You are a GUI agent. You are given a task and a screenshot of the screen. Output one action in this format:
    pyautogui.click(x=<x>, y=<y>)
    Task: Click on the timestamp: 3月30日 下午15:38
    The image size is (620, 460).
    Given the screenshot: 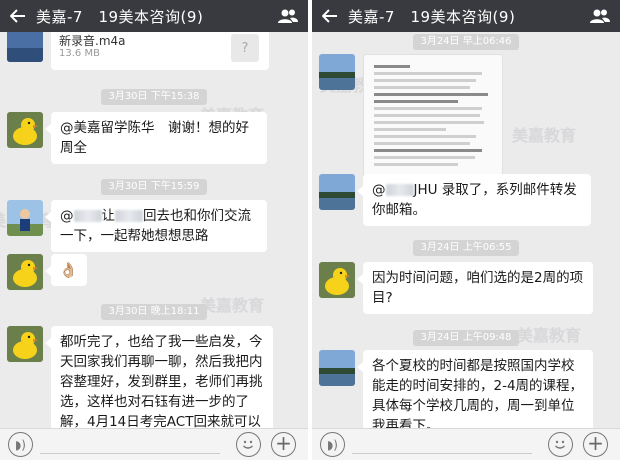 What is the action you would take?
    pyautogui.click(x=154, y=97)
    